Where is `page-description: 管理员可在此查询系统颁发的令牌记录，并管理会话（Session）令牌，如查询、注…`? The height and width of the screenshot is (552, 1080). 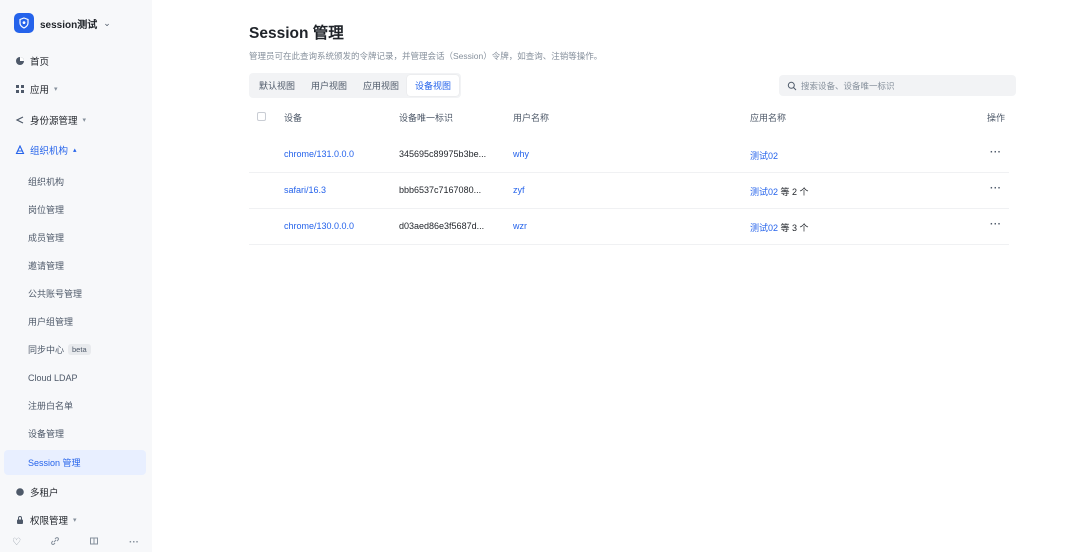 page-description: 管理员可在此查询系统颁发的令牌记录，并管理会话（Session）令牌，如查询、注… is located at coordinates (426, 56).